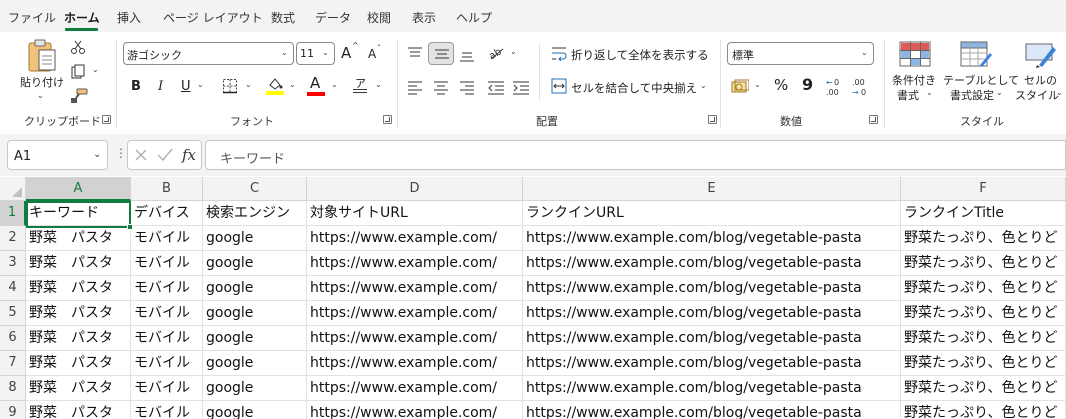 The width and height of the screenshot is (1066, 419). I want to click on cancel-icon, so click(141, 155).